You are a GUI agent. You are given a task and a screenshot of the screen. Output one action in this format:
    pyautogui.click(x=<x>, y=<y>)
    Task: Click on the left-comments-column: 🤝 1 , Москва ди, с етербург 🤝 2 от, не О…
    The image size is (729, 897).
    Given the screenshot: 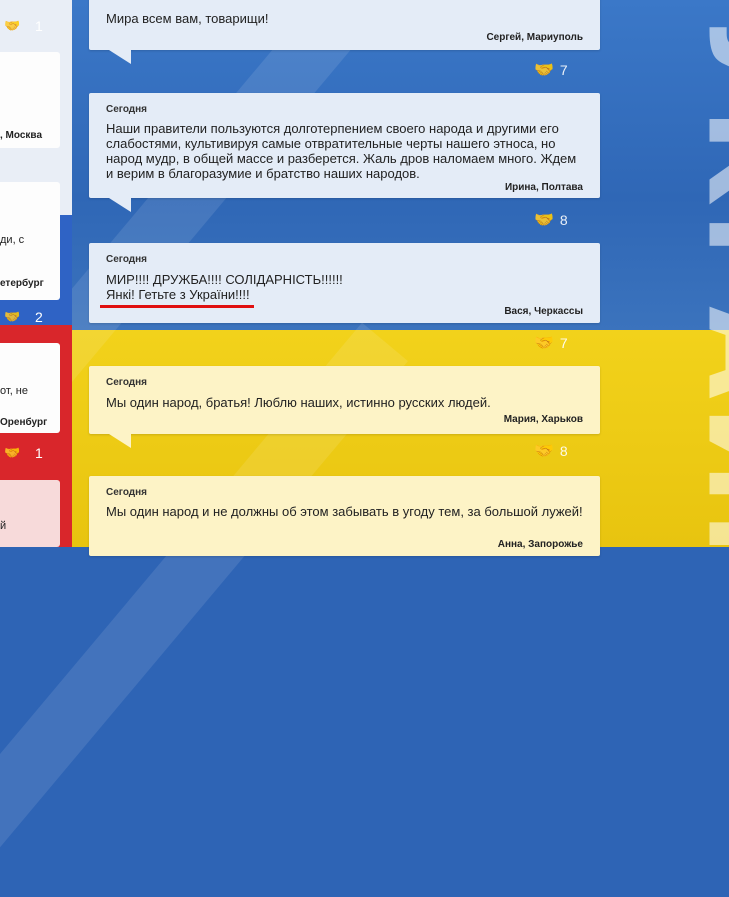 What is the action you would take?
    pyautogui.click(x=36, y=273)
    